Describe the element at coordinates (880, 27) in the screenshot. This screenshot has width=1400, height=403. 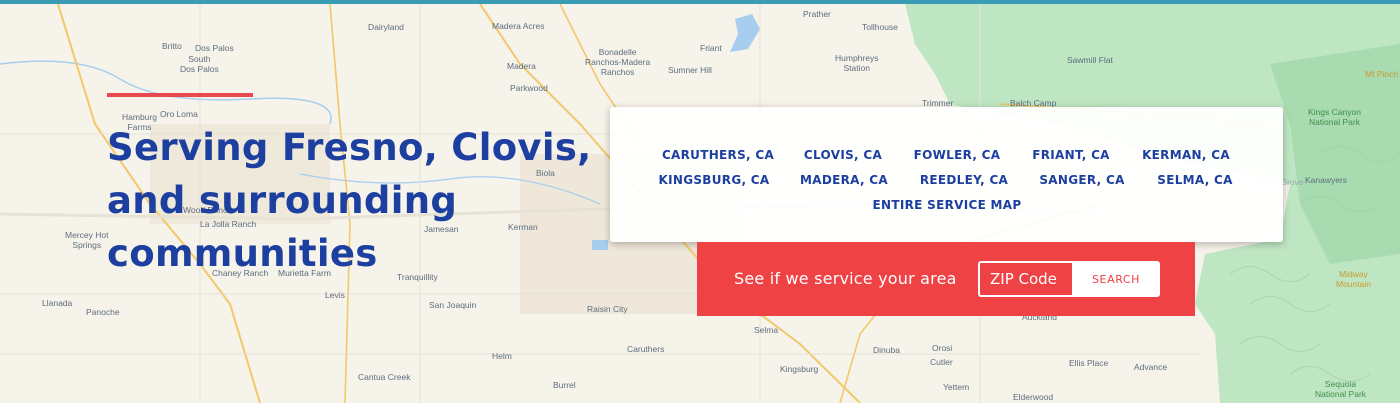
I see `map-label: Tollhouse` at that location.